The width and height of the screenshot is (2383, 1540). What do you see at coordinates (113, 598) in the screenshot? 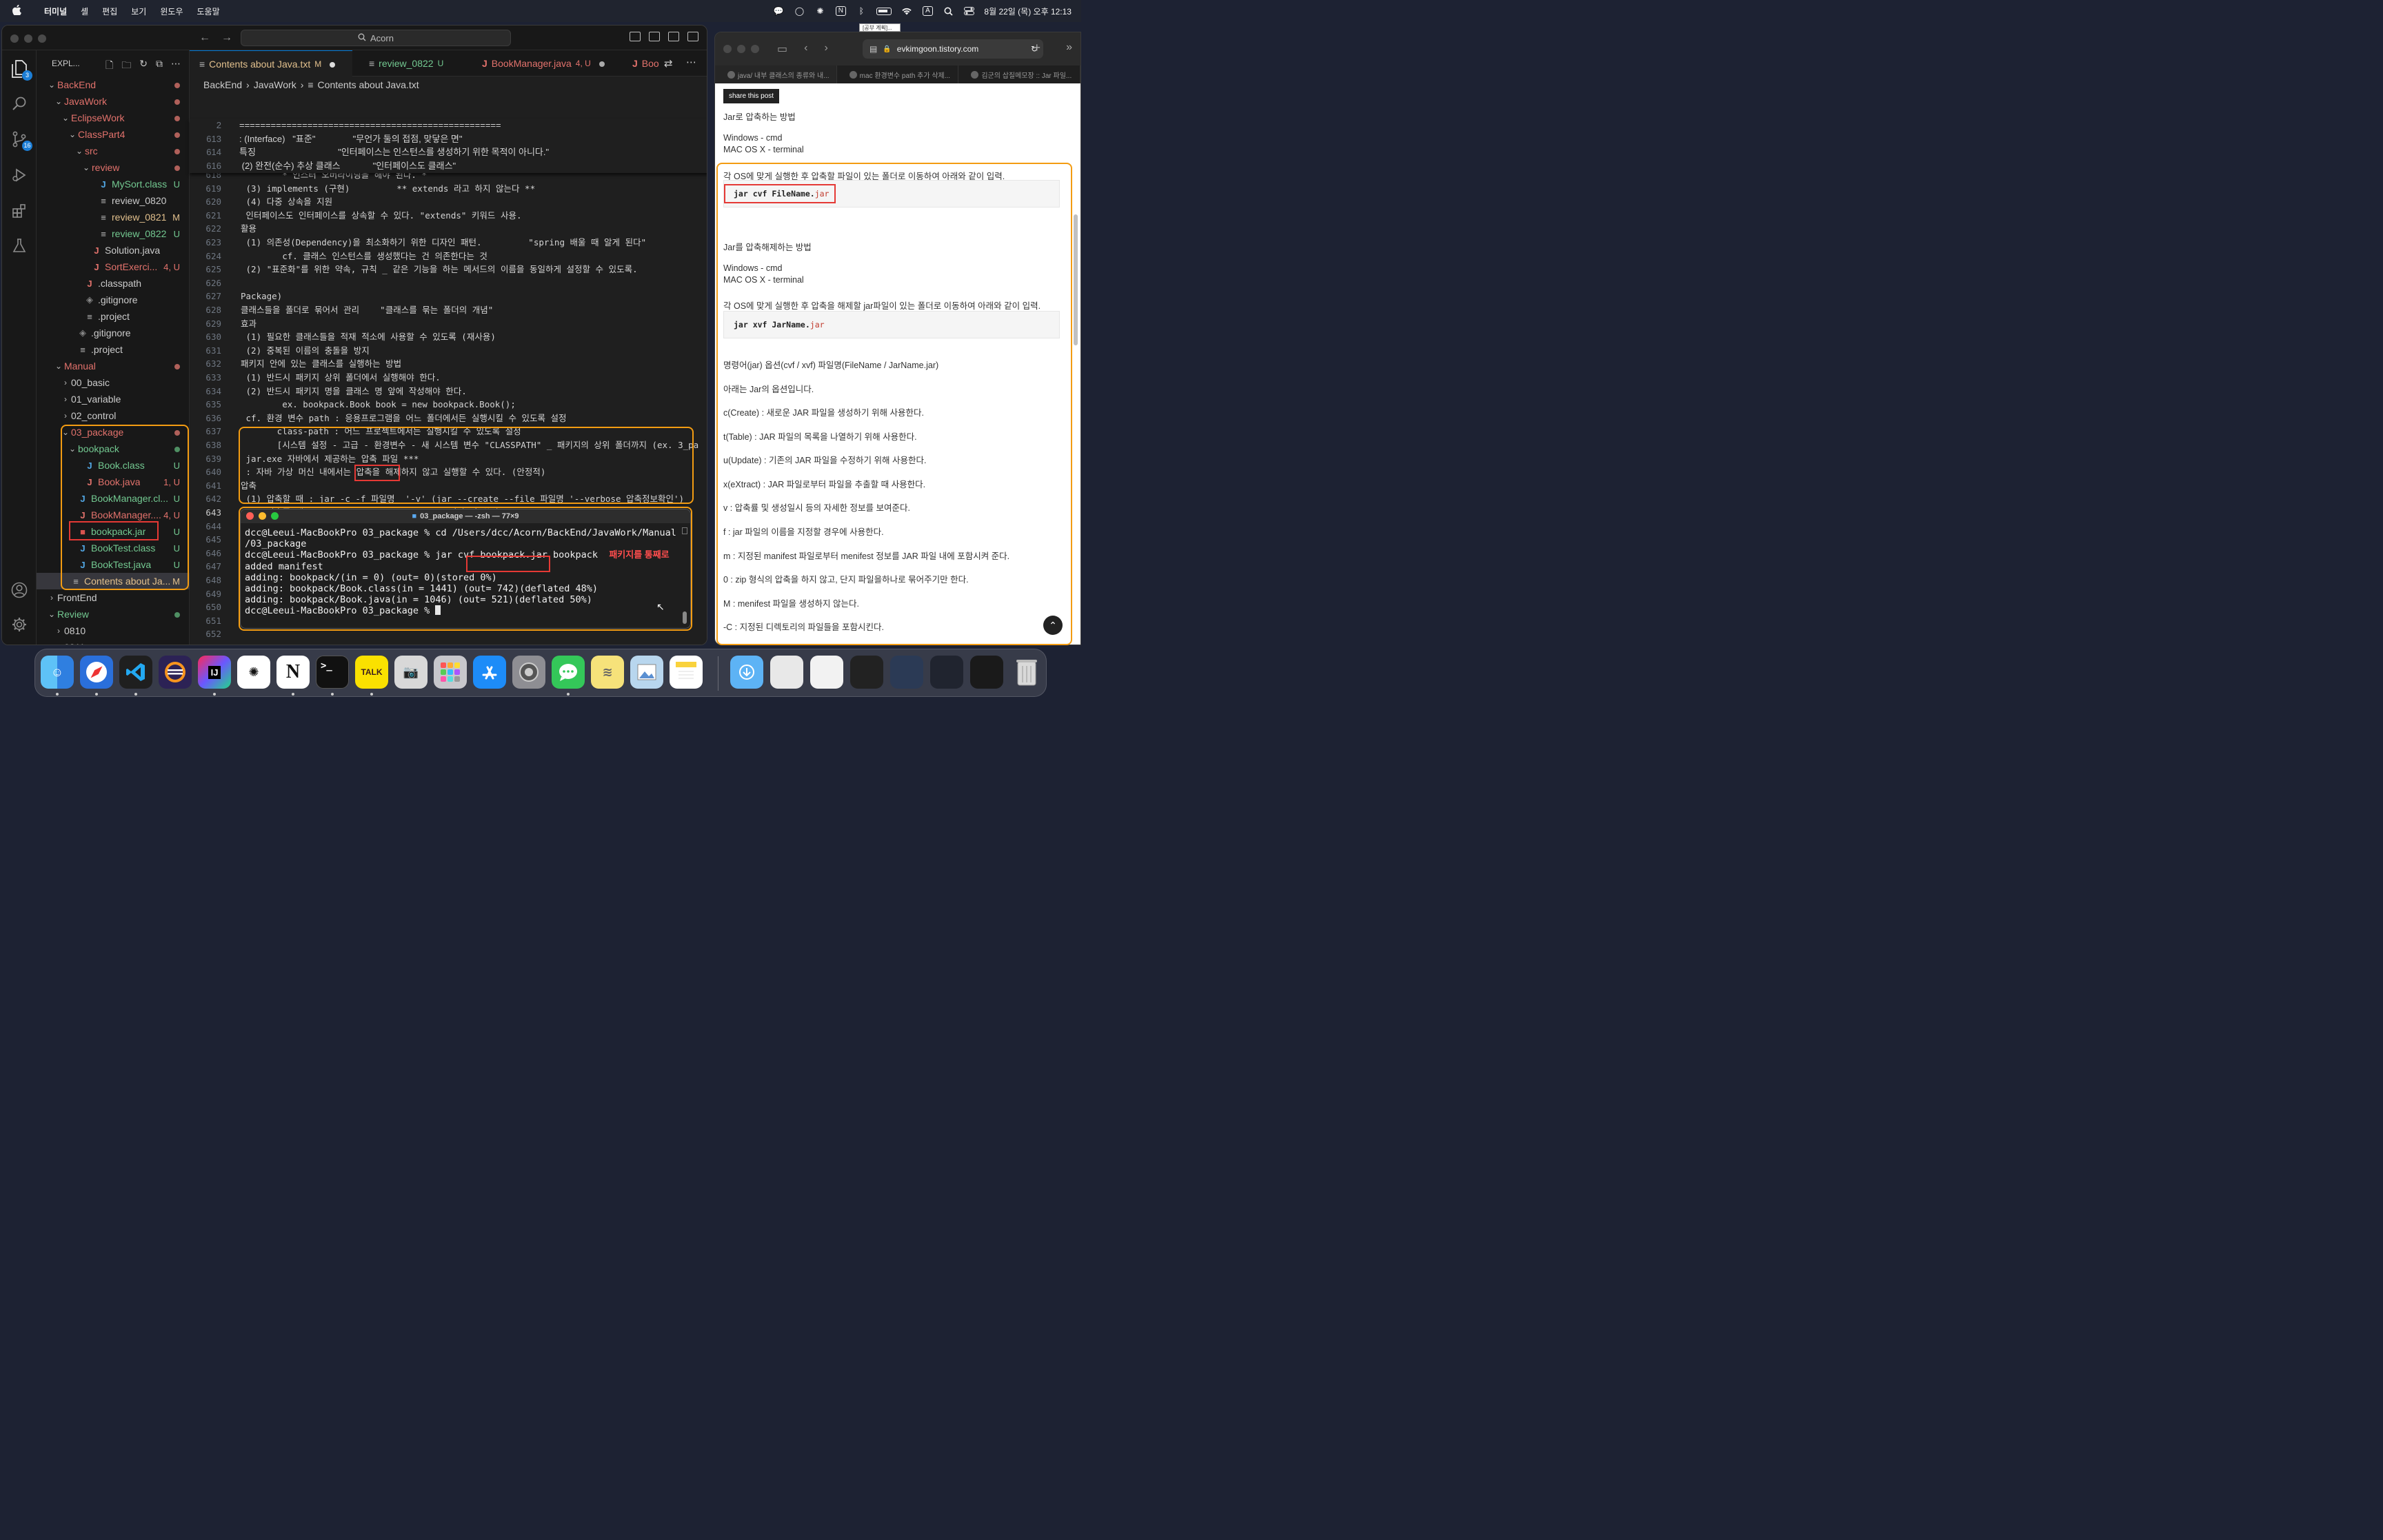
I see `tree-item: › FrontEnd` at bounding box center [113, 598].